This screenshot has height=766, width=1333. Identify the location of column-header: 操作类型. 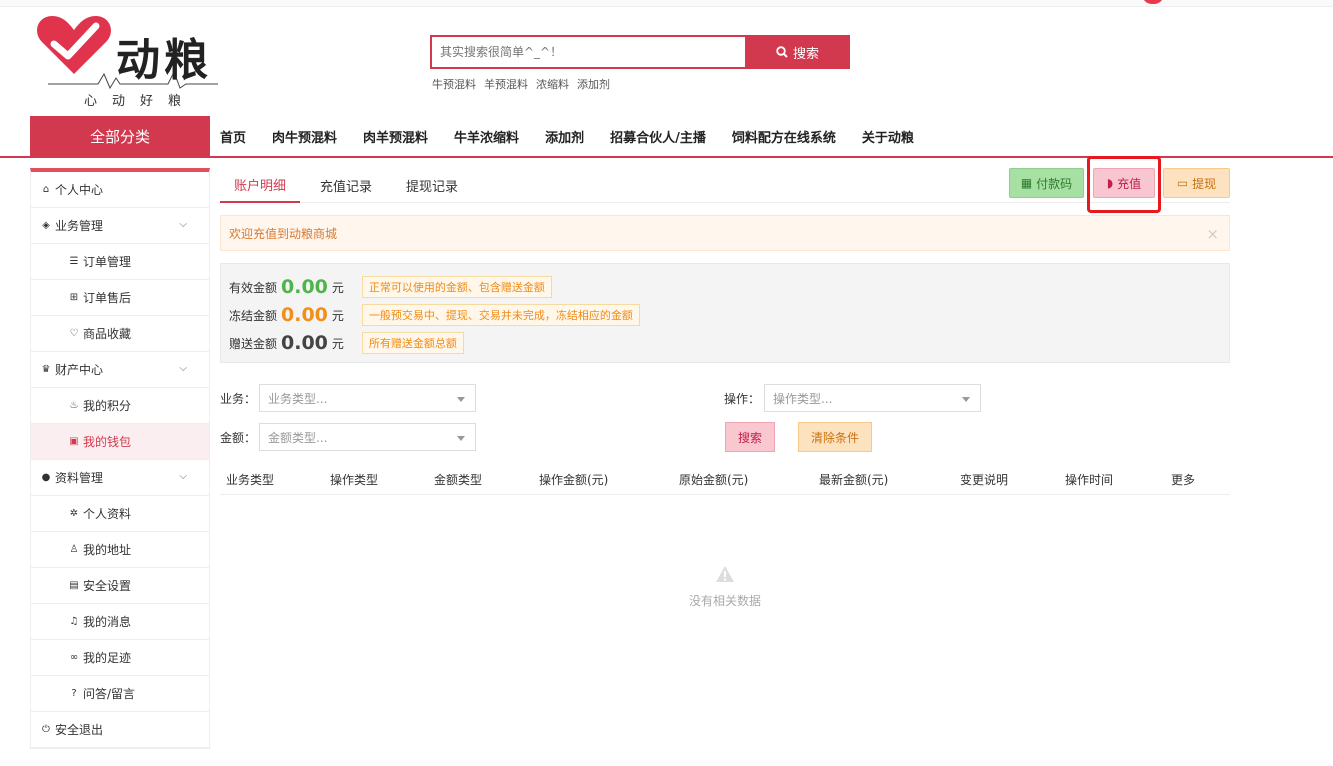
(354, 480).